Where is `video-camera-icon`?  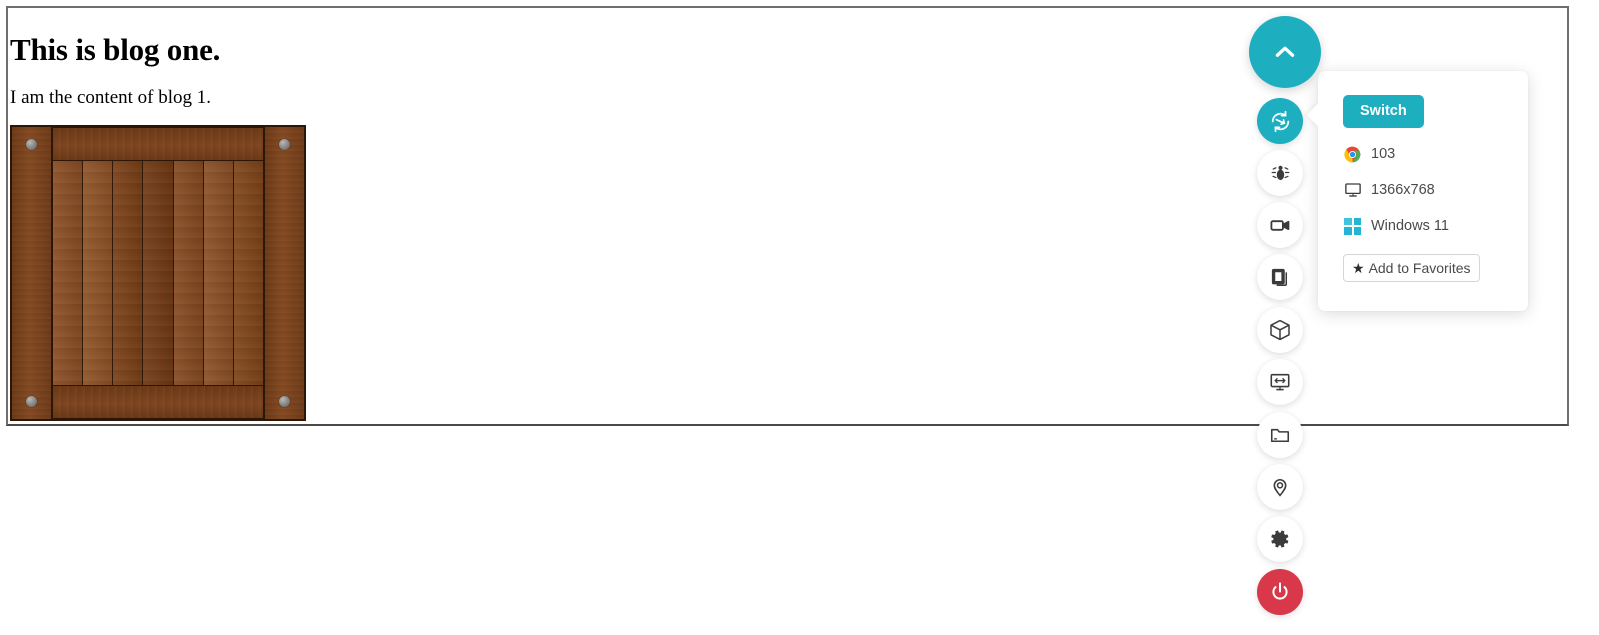
video-camera-icon is located at coordinates (1280, 225).